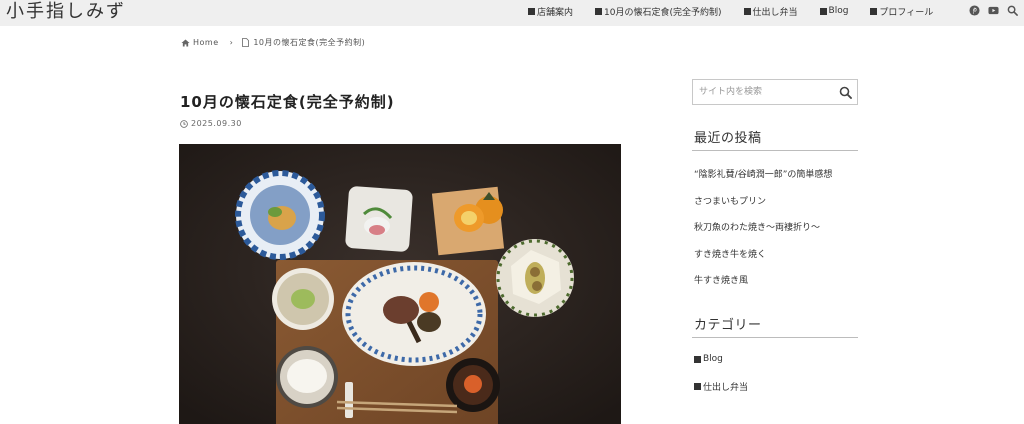 The height and width of the screenshot is (424, 1024). I want to click on pinterest-icon, so click(974, 10).